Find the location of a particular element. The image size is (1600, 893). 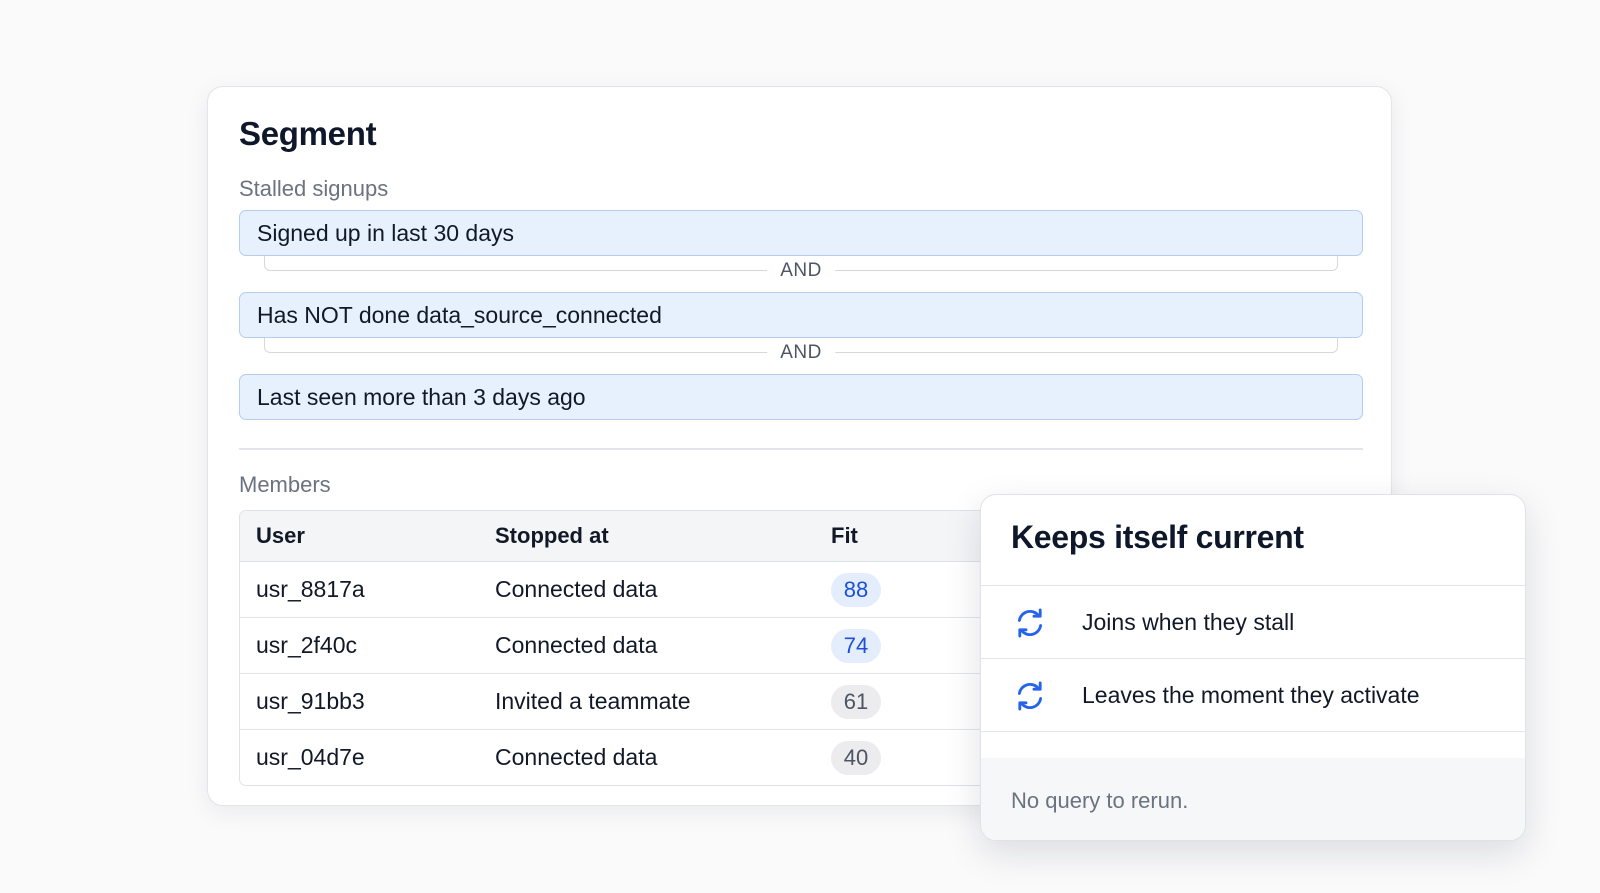

feature-text: Leaves the moment they activate is located at coordinates (1251, 694).